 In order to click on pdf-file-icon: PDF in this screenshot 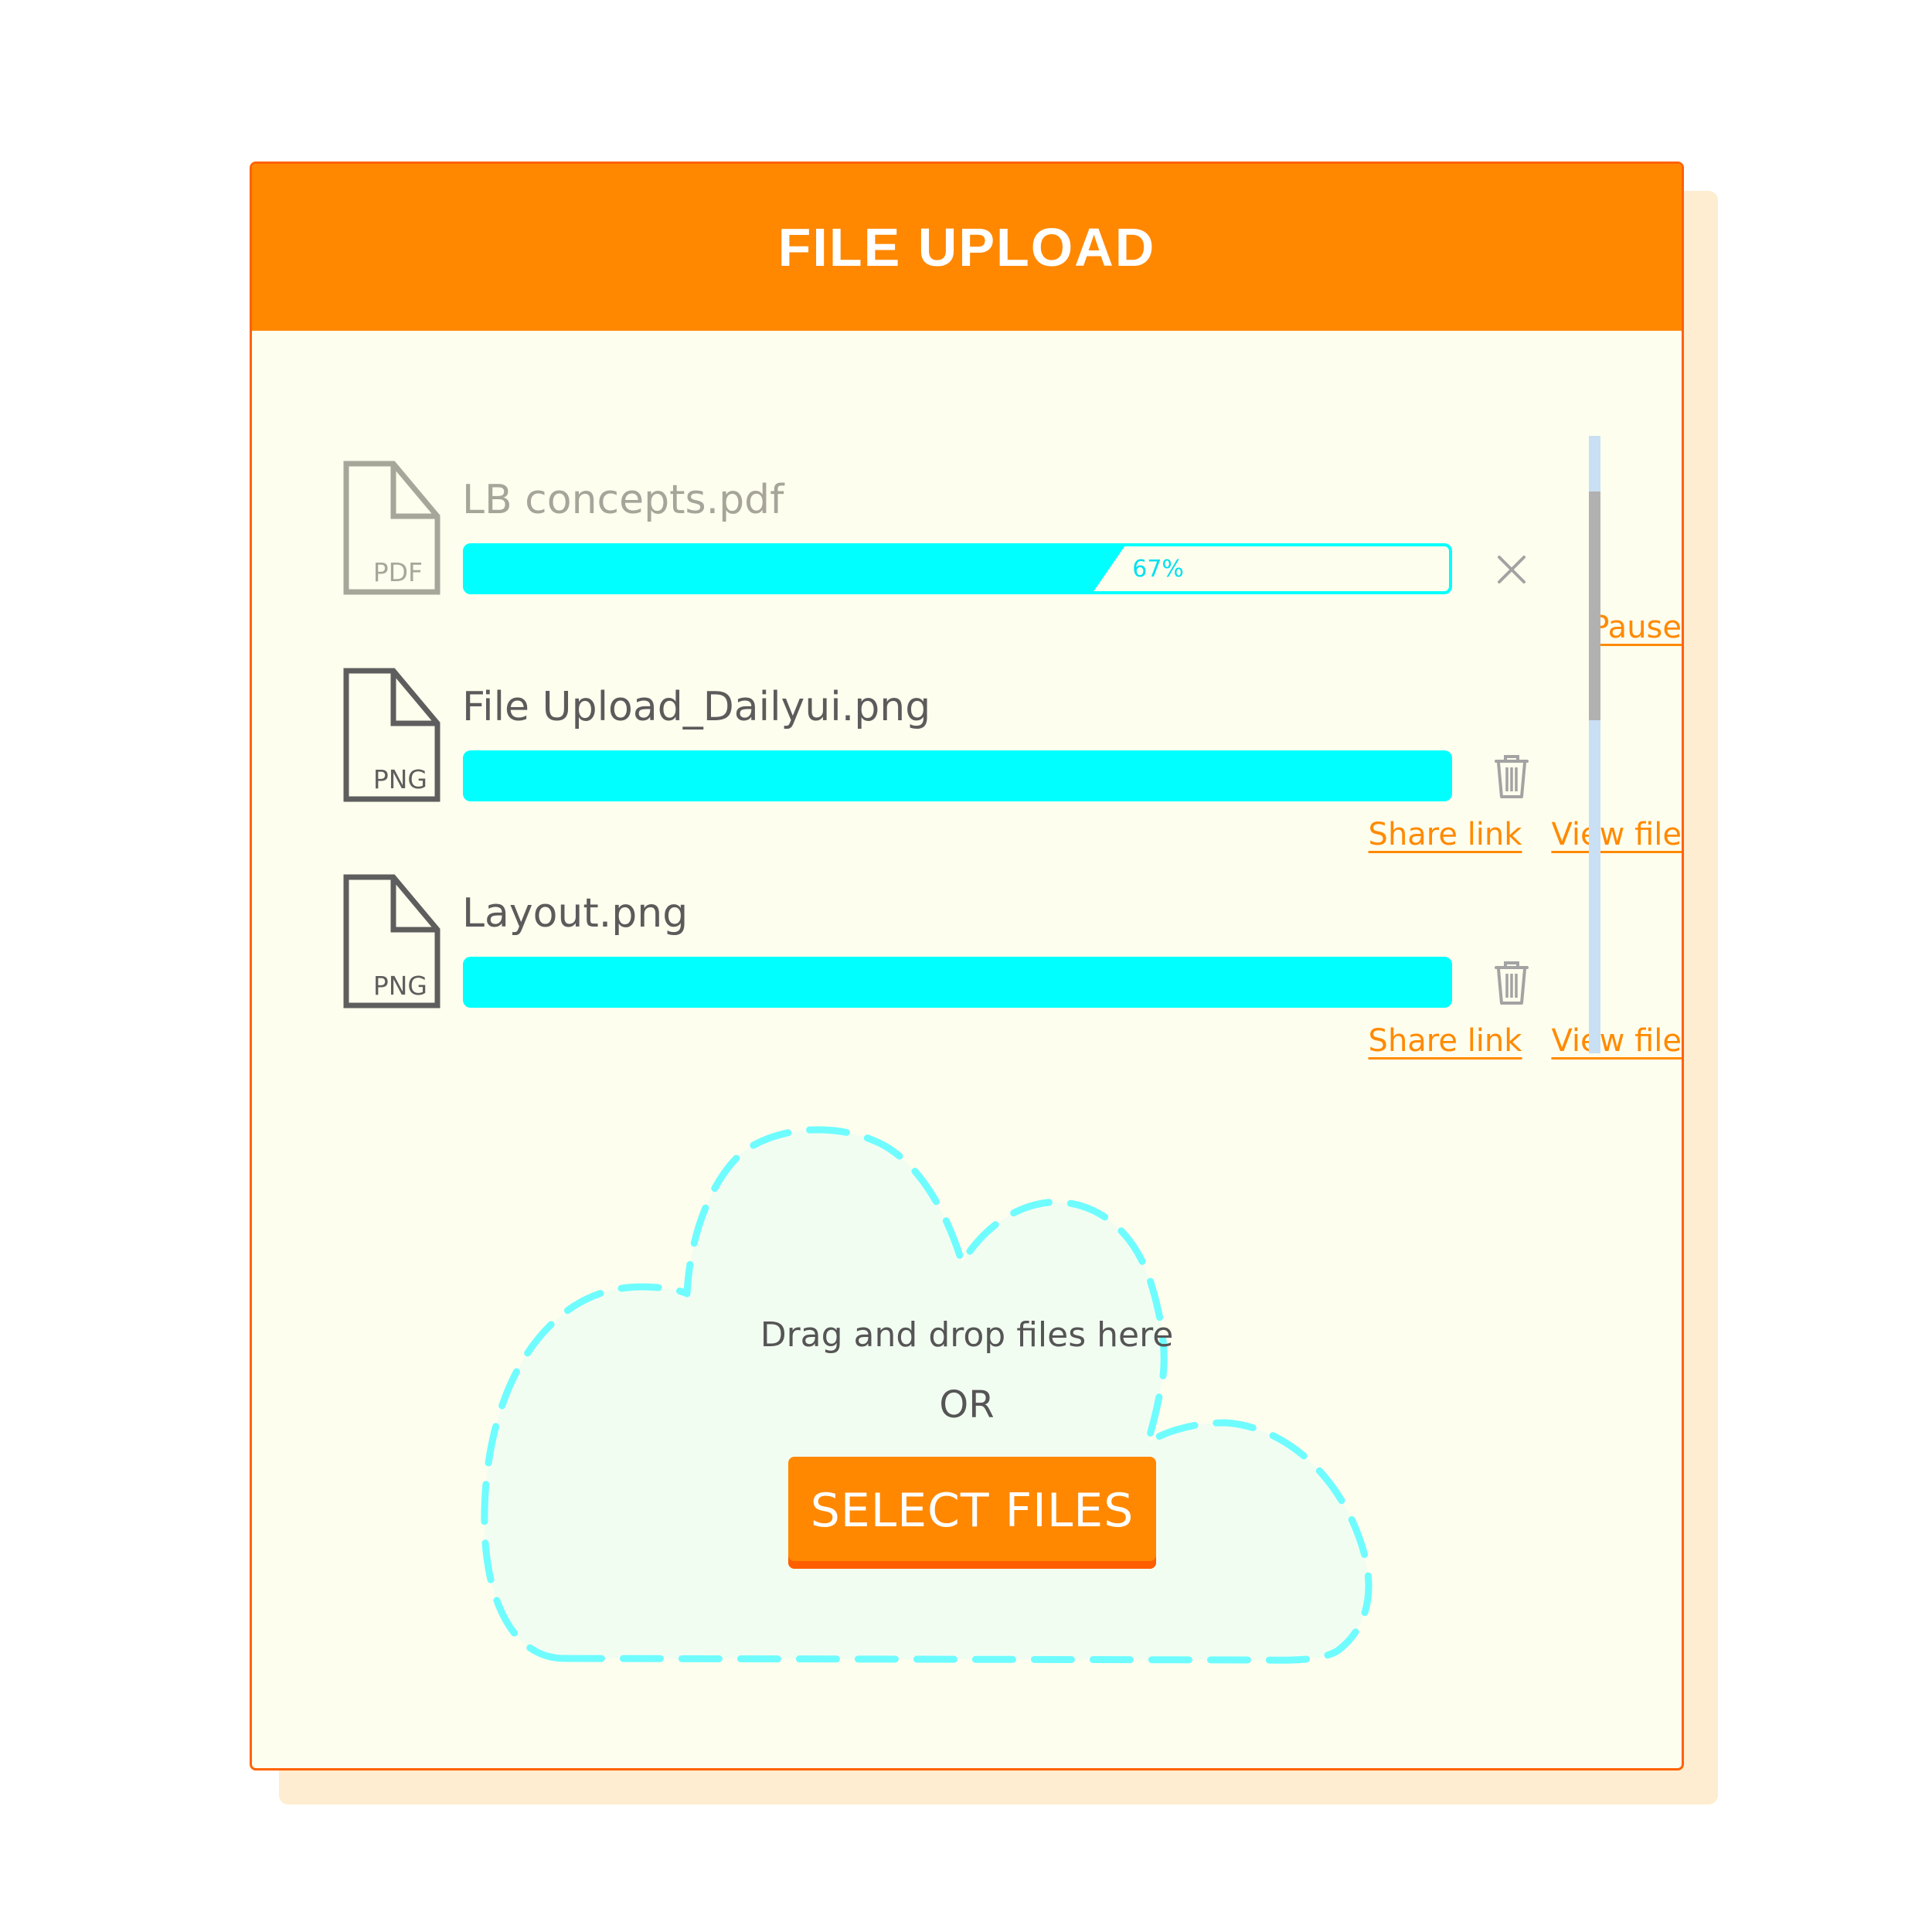, I will do `click(392, 528)`.